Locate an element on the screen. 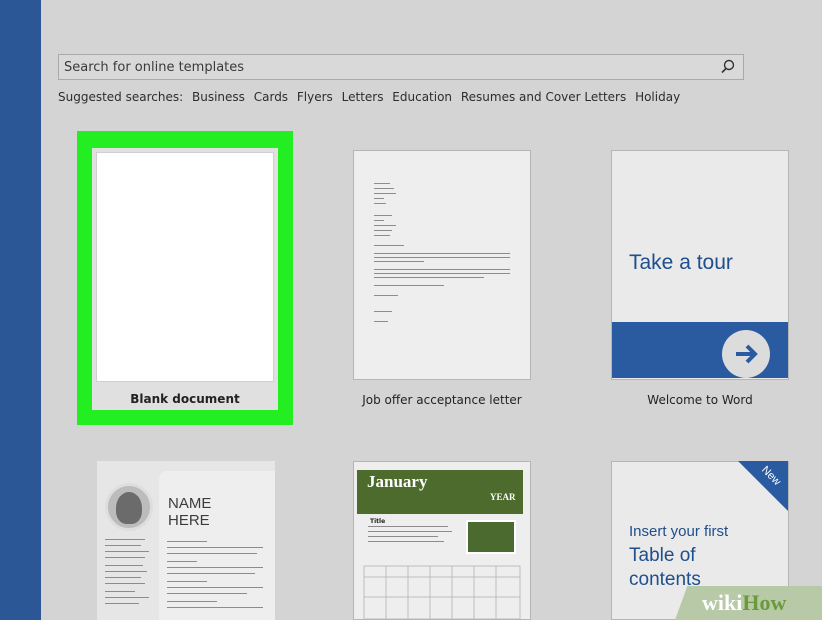  blank-page-thumbnail is located at coordinates (185, 267).